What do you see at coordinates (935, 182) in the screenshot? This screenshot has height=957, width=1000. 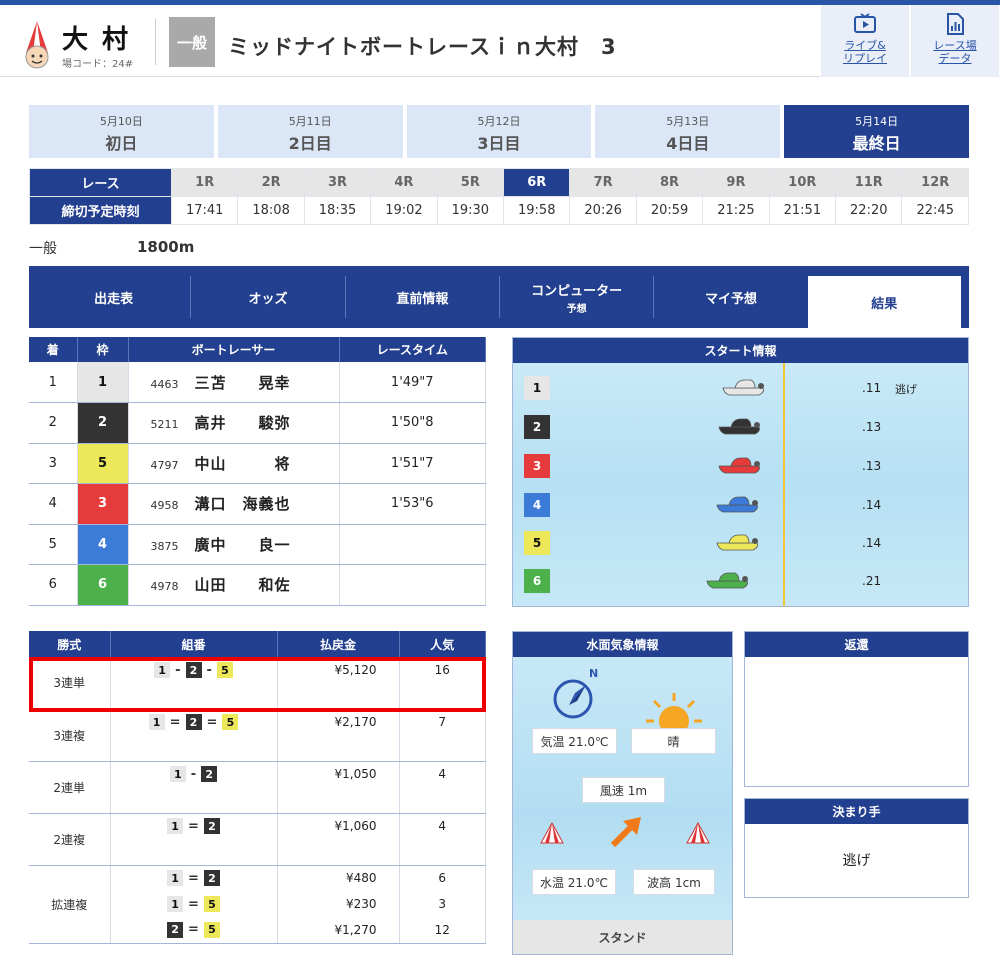 I see `race-button-12: 12R` at bounding box center [935, 182].